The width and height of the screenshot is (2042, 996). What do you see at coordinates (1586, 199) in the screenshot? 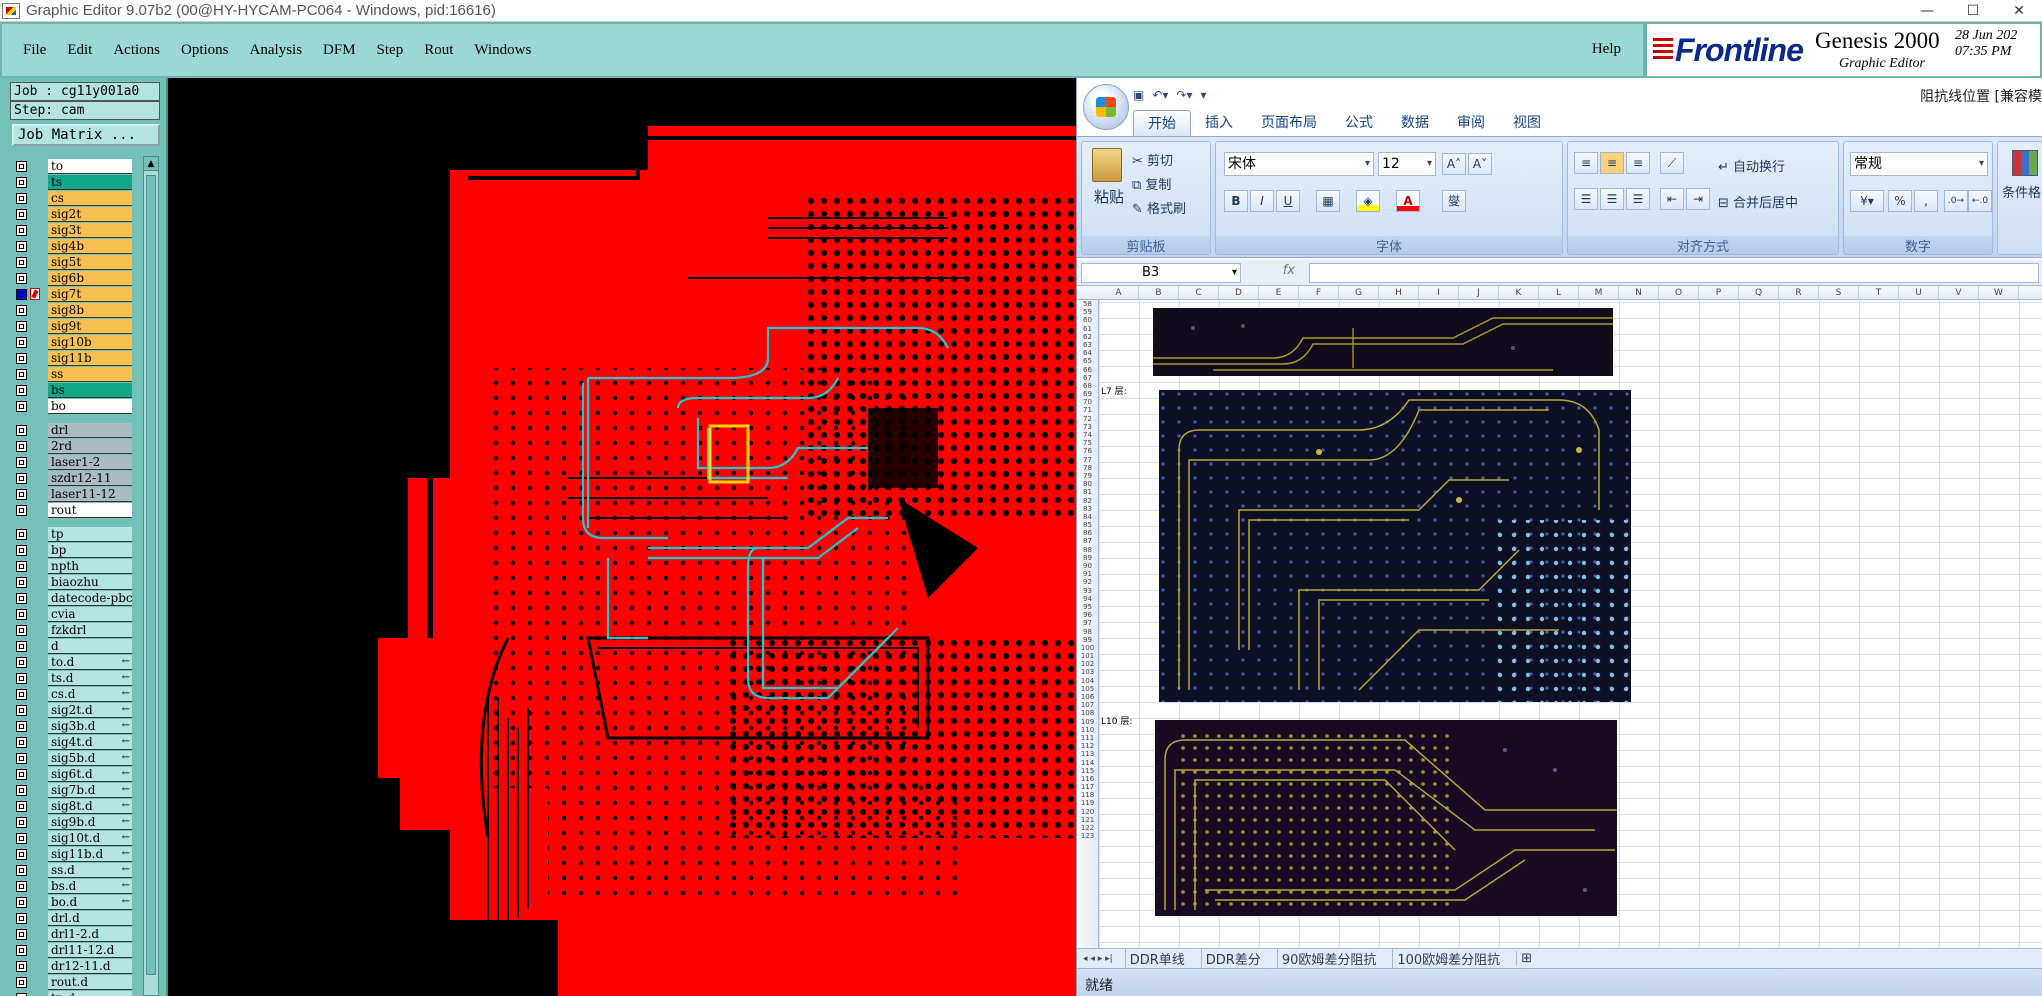
I see `align-left-icon: ☰` at bounding box center [1586, 199].